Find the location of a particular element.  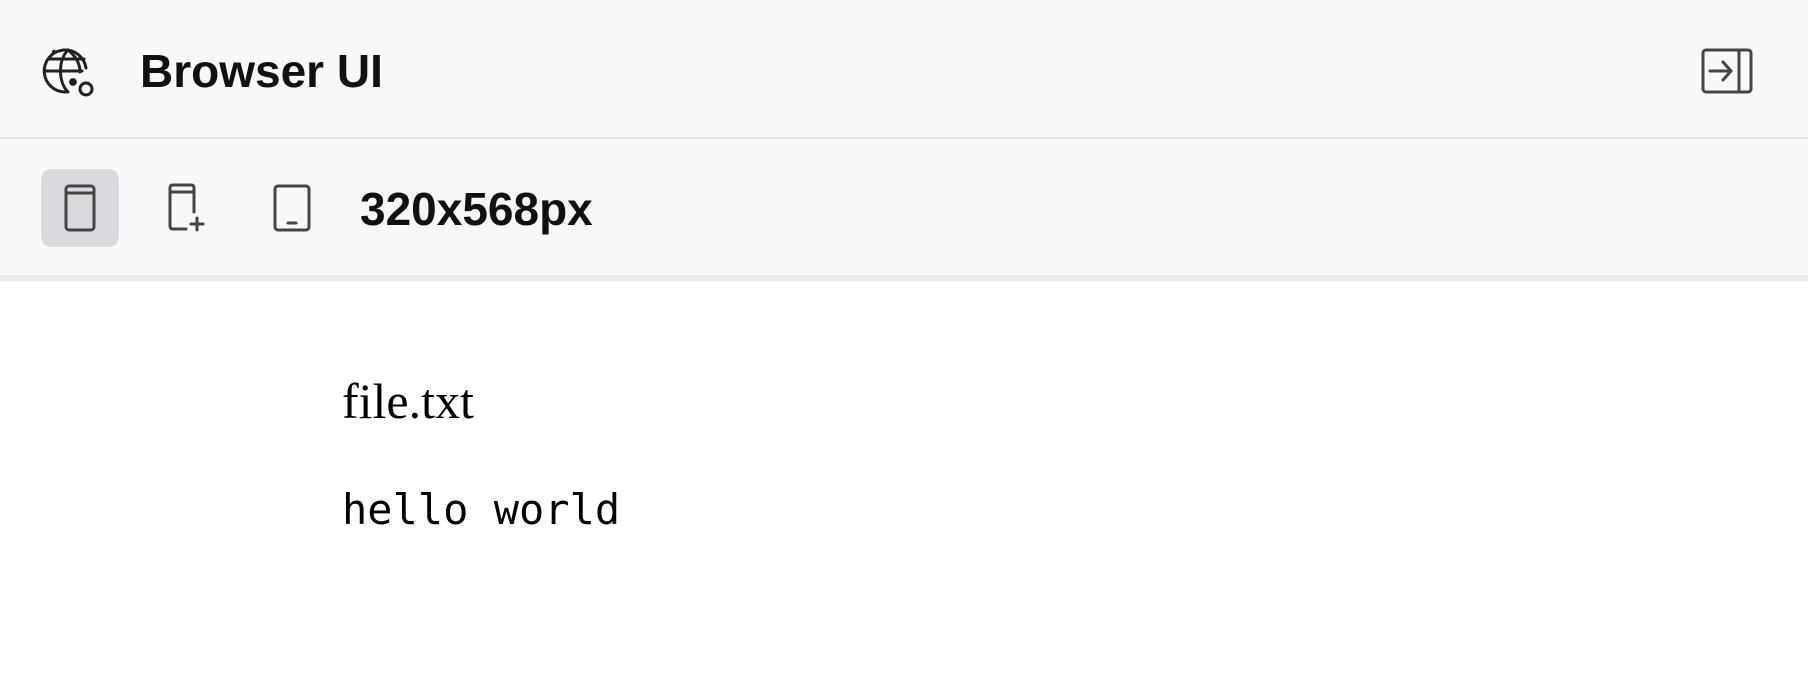

file-name-heading: file.txt is located at coordinates (408, 401).